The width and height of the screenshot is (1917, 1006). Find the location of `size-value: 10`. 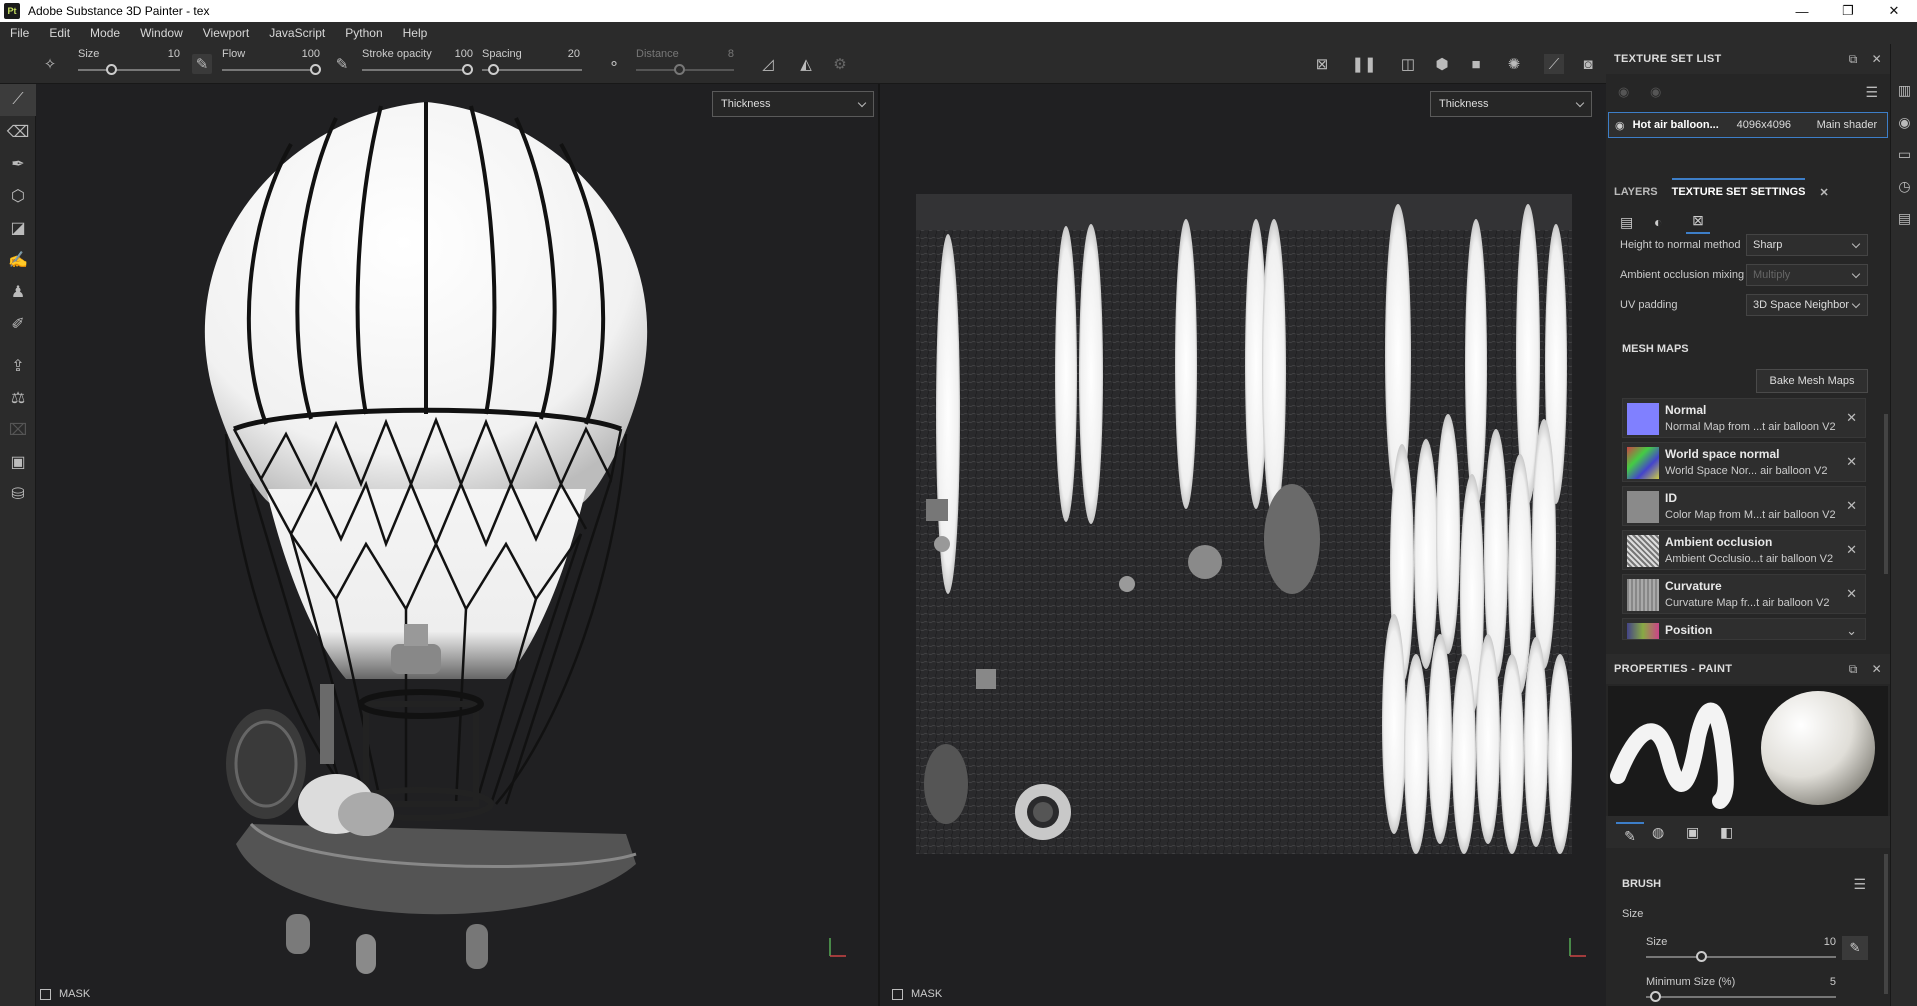

size-value: 10 is located at coordinates (165, 54).